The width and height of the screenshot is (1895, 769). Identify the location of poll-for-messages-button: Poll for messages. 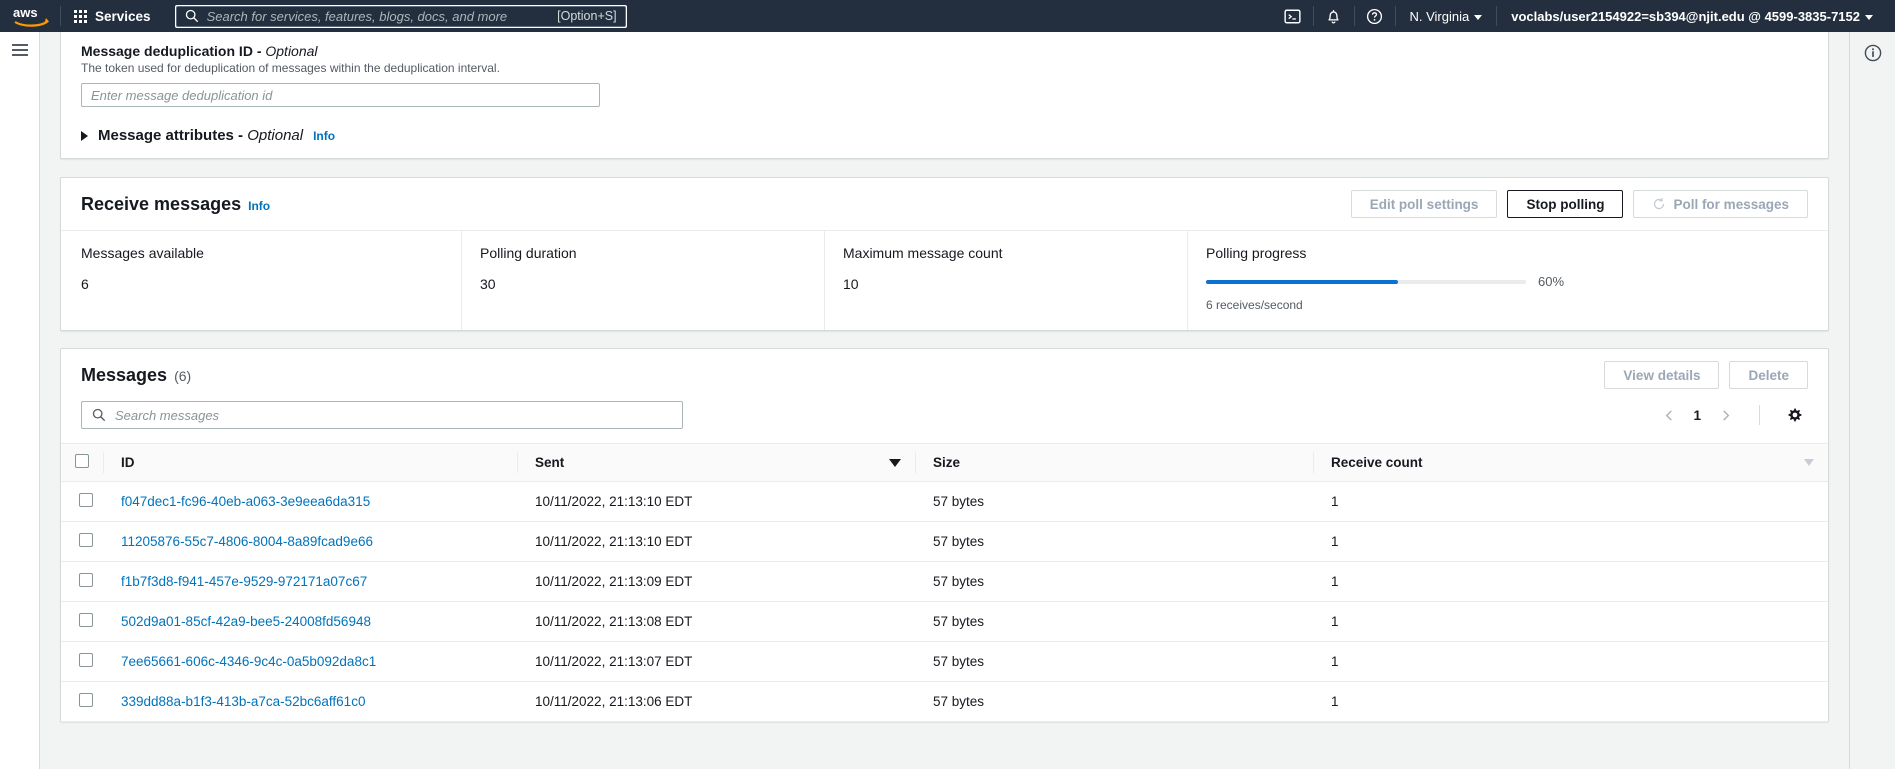
(1720, 204).